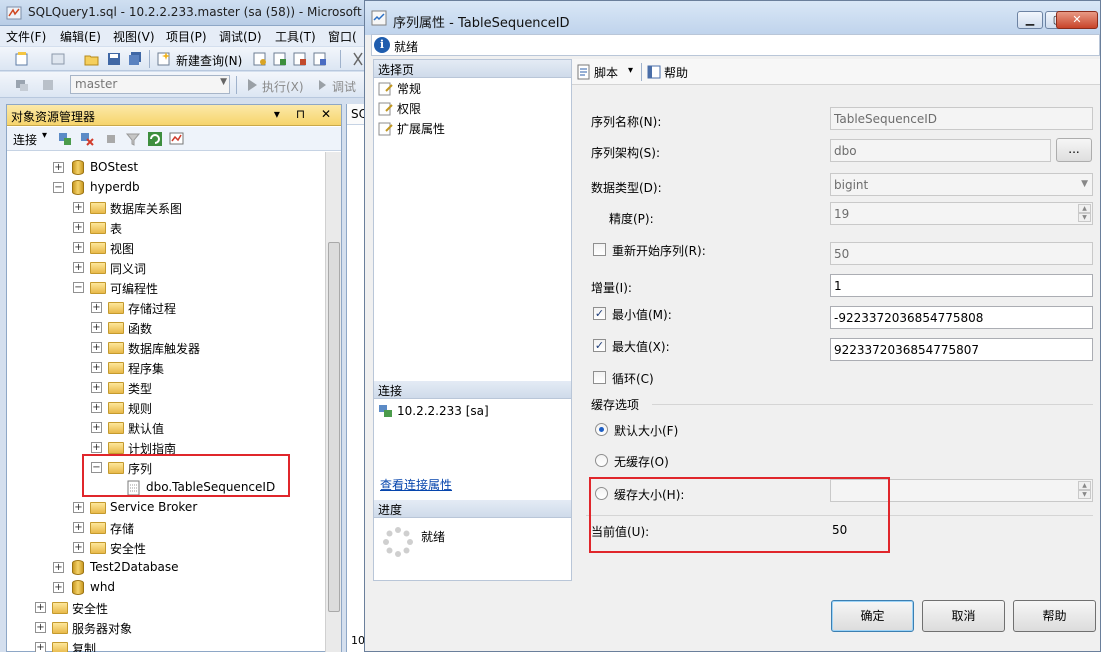 Image resolution: width=1101 pixels, height=652 pixels. What do you see at coordinates (87, 139) in the screenshot?
I see `disconnect-icon` at bounding box center [87, 139].